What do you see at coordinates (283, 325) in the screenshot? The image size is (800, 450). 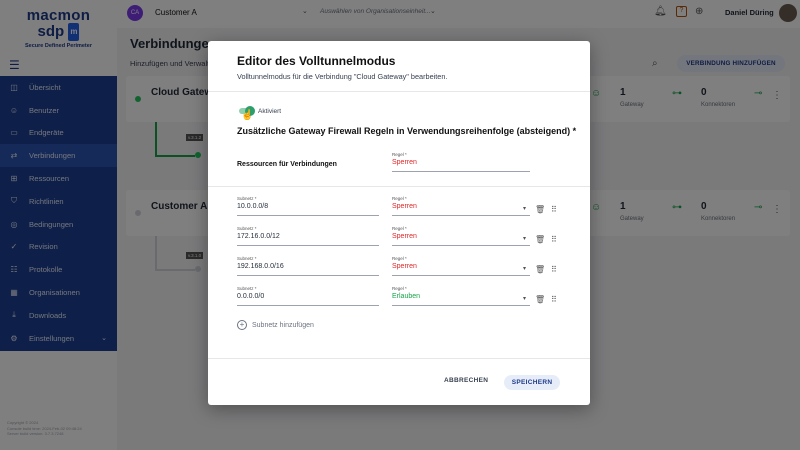 I see `add-subnet-label: Subnetz hinzufügen` at bounding box center [283, 325].